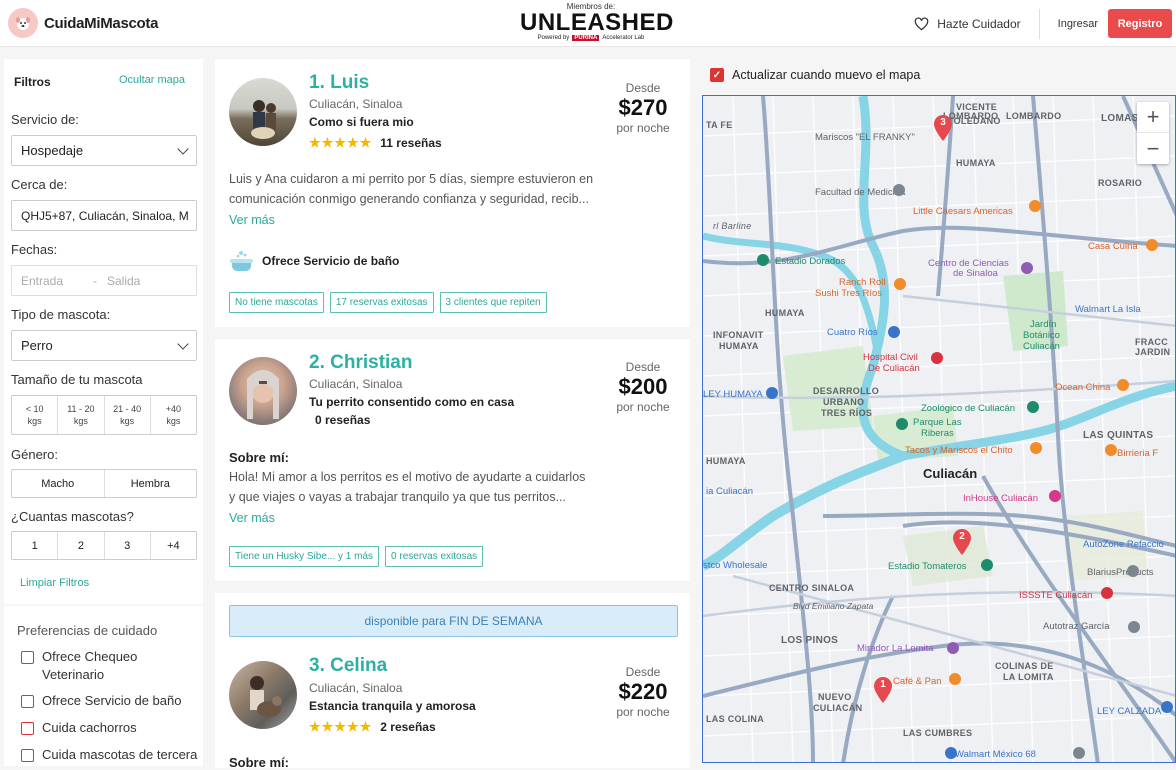 The height and width of the screenshot is (770, 1176). What do you see at coordinates (717, 75) in the screenshot?
I see `checkbox-checked-icon: ✓` at bounding box center [717, 75].